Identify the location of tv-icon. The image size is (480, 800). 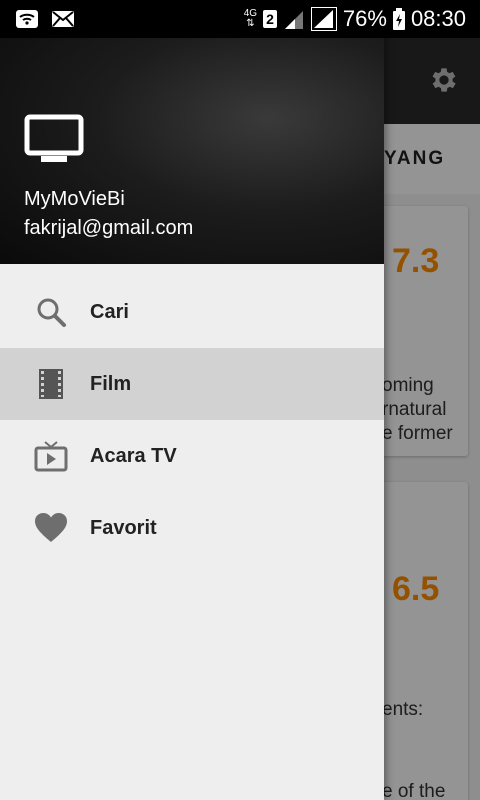
(54, 138).